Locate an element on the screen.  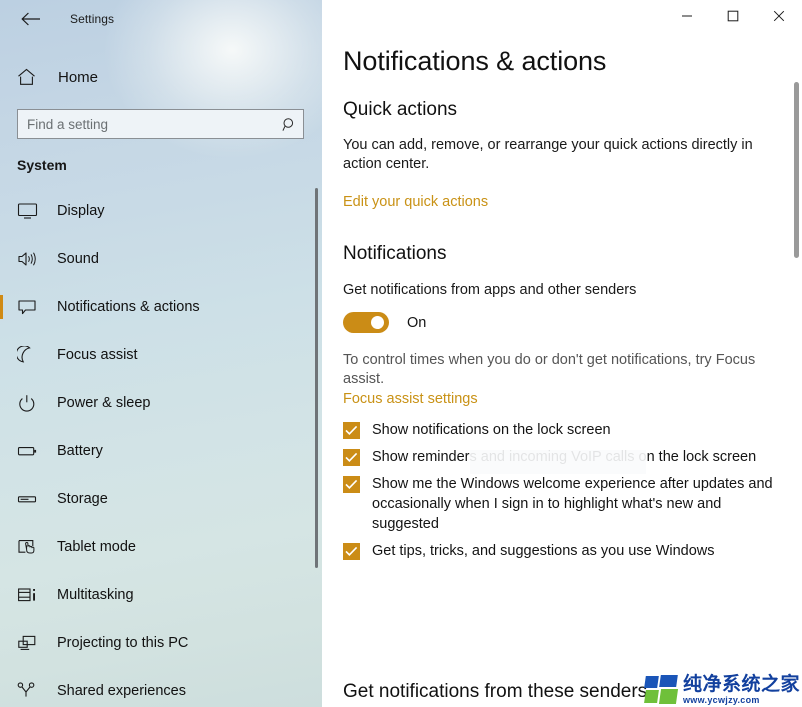
edit-quick-actions-link: Edit your quick actions is located at coordinates (415, 202).